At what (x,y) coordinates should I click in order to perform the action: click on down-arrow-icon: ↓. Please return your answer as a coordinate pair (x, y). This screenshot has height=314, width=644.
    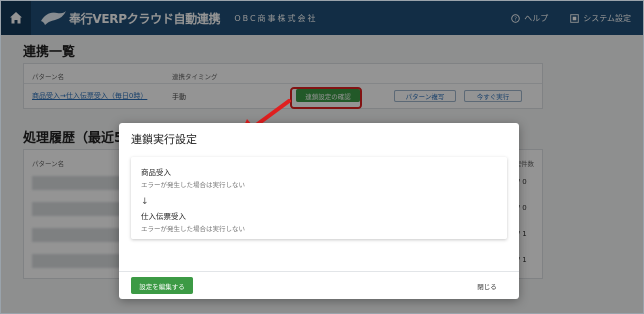
    Looking at the image, I should click on (145, 202).